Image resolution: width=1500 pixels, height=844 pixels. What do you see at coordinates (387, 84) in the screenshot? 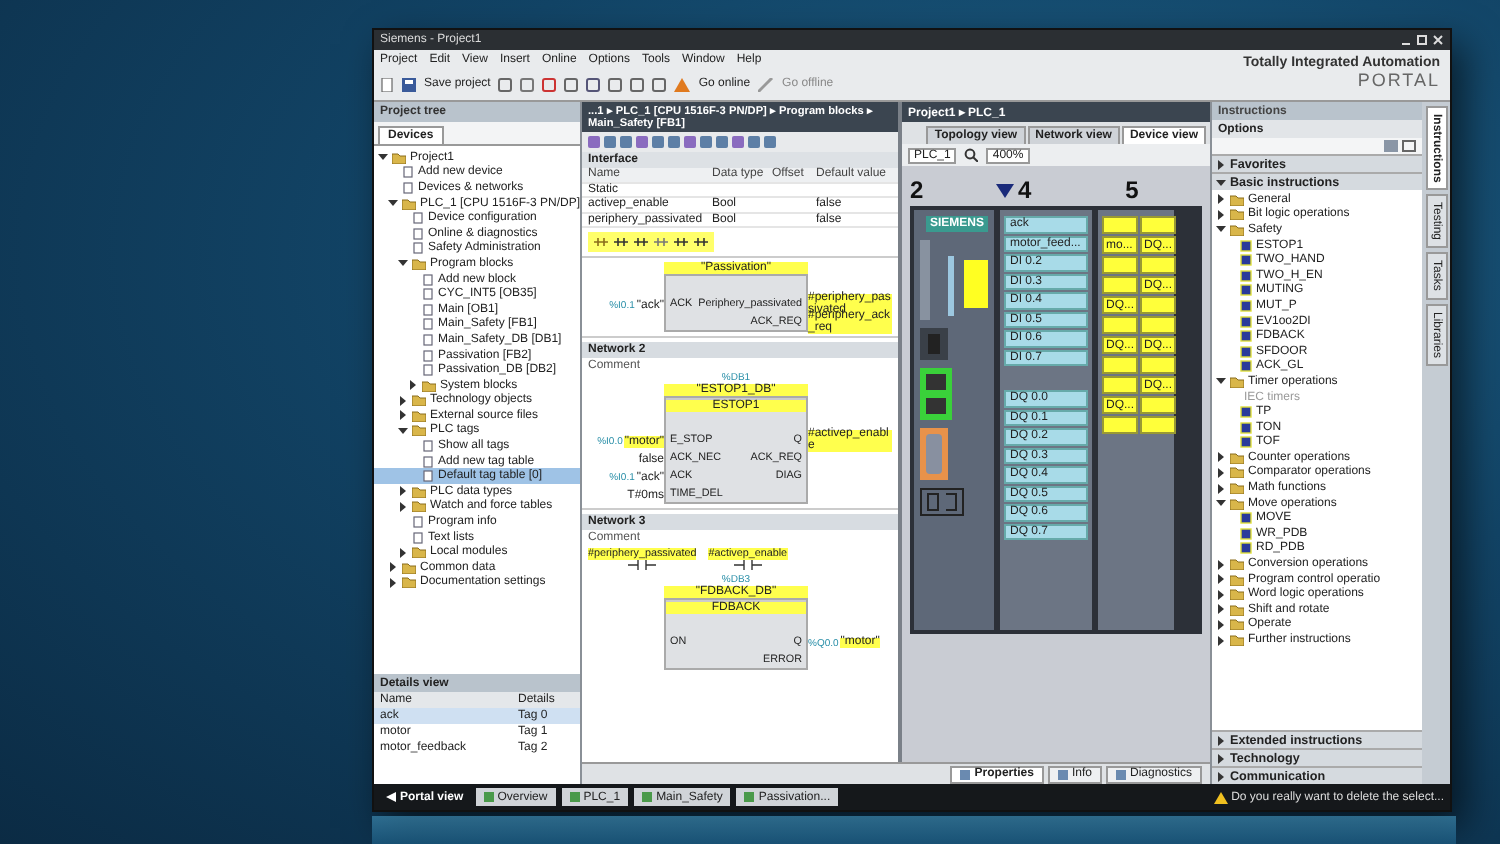
I see `new-file-icon` at bounding box center [387, 84].